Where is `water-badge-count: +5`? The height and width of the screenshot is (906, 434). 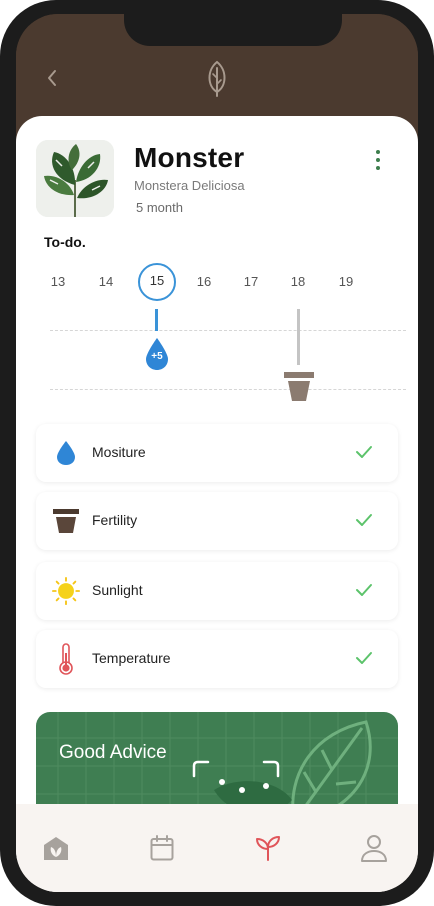
water-badge-count: +5 is located at coordinates (157, 356).